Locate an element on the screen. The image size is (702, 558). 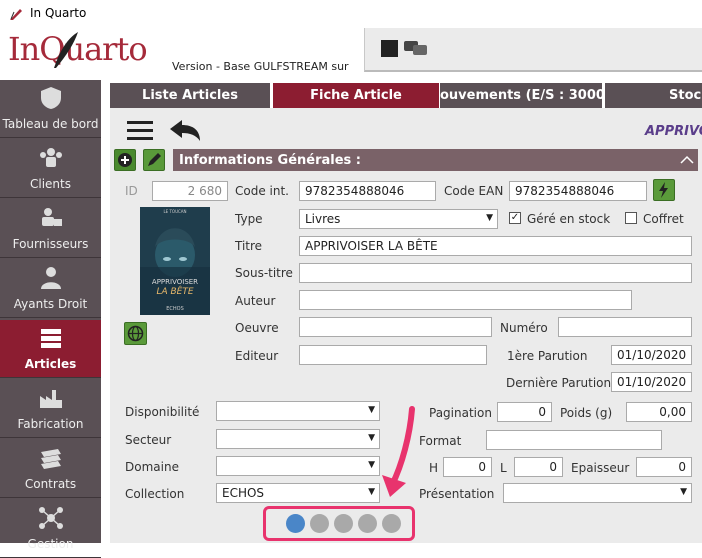
pagination-field: 0 is located at coordinates (524, 412).